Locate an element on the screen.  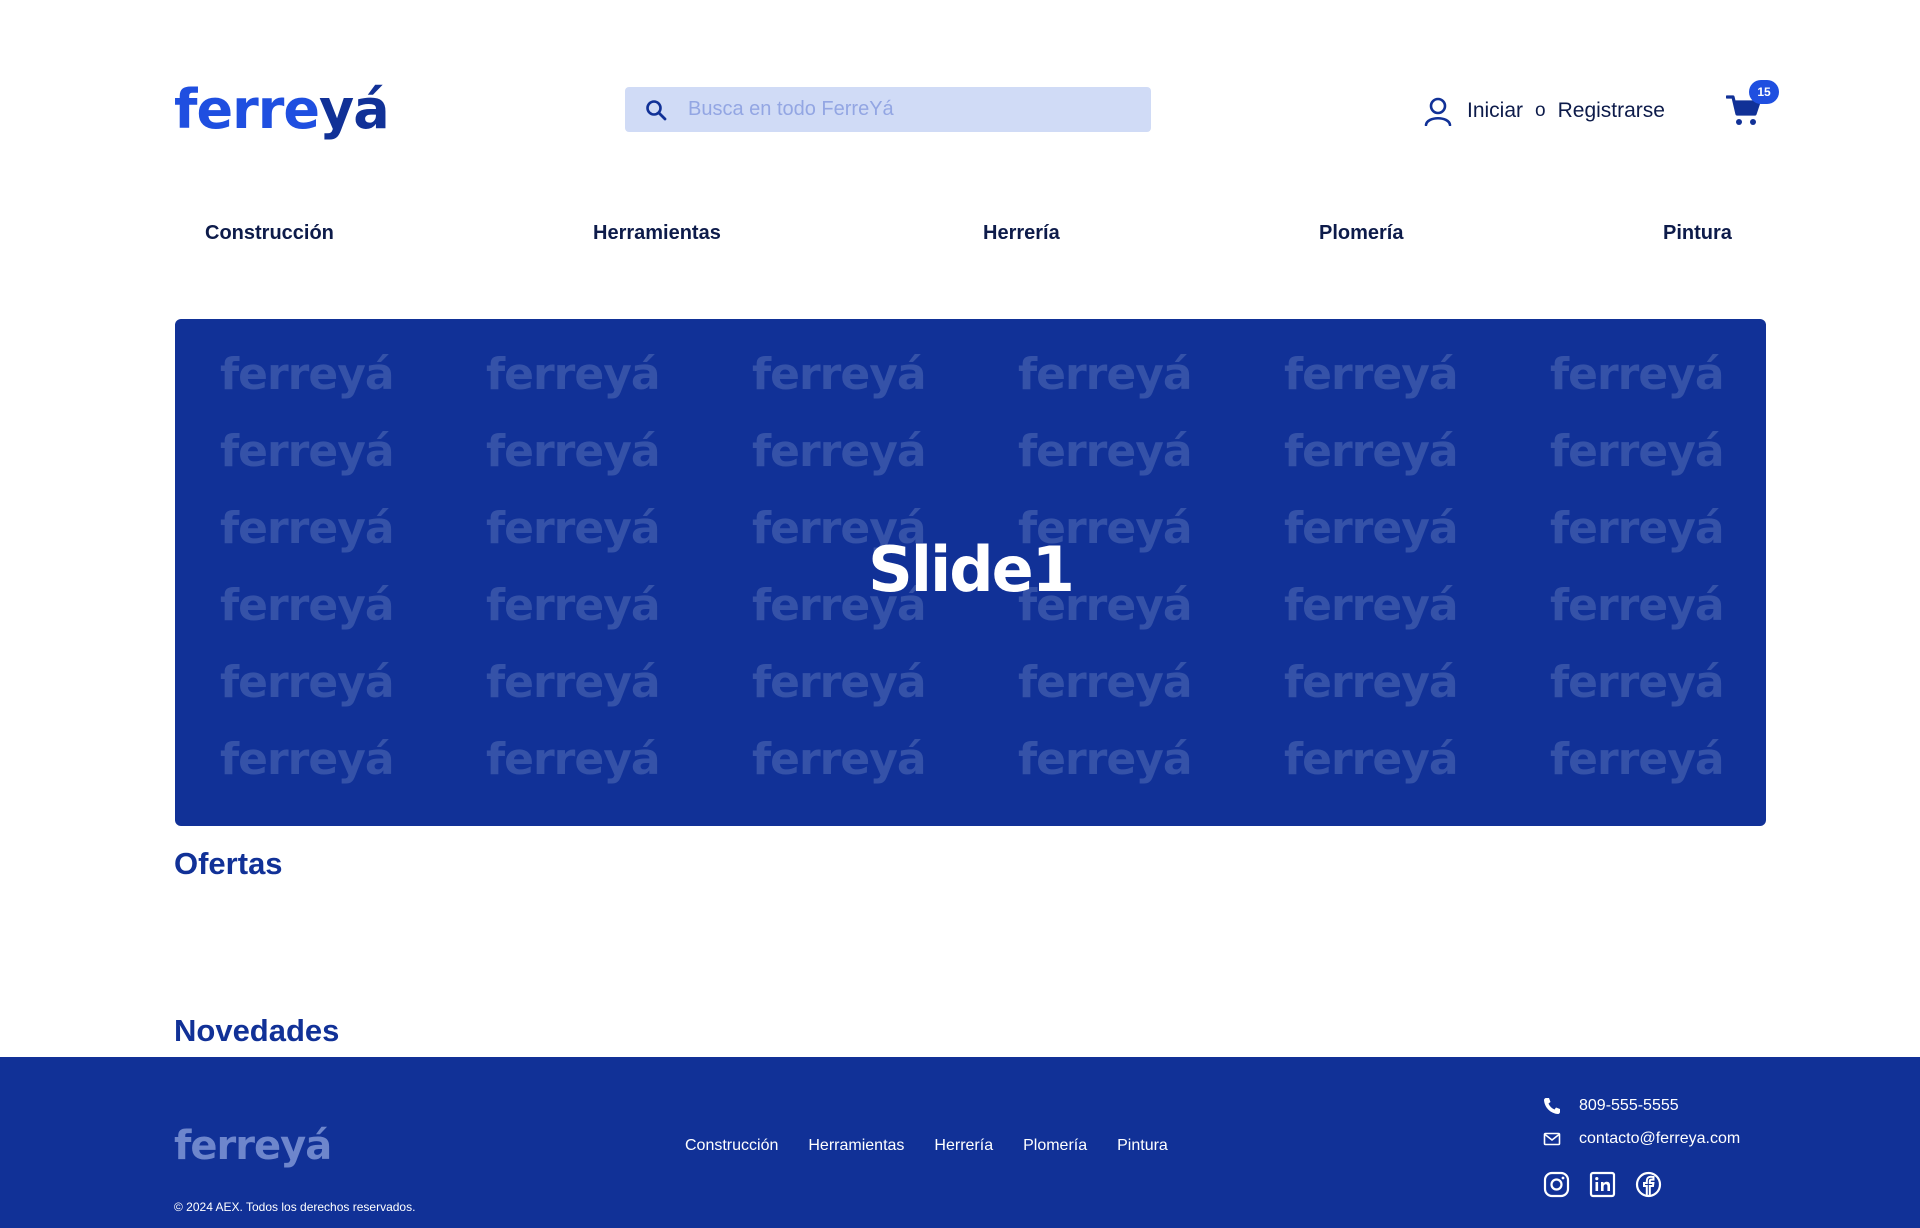
search-icon is located at coordinates (656, 110).